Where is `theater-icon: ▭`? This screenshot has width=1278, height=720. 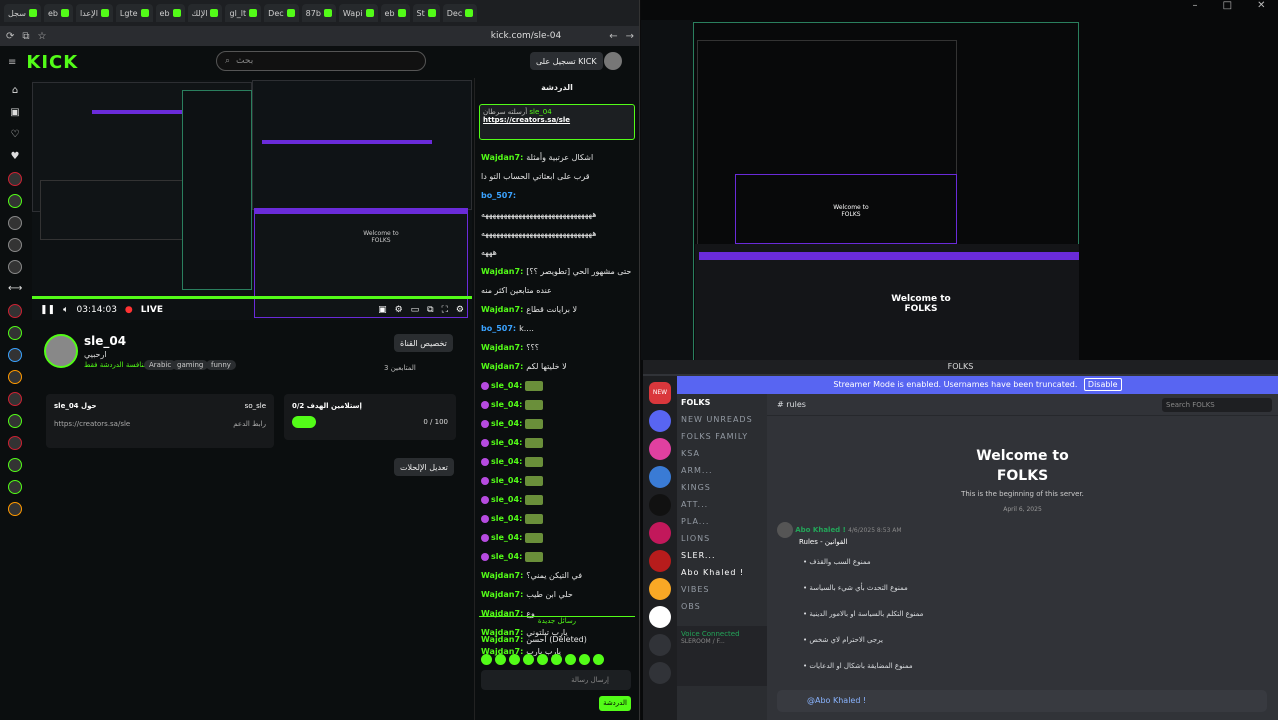 theater-icon: ▭ is located at coordinates (415, 310).